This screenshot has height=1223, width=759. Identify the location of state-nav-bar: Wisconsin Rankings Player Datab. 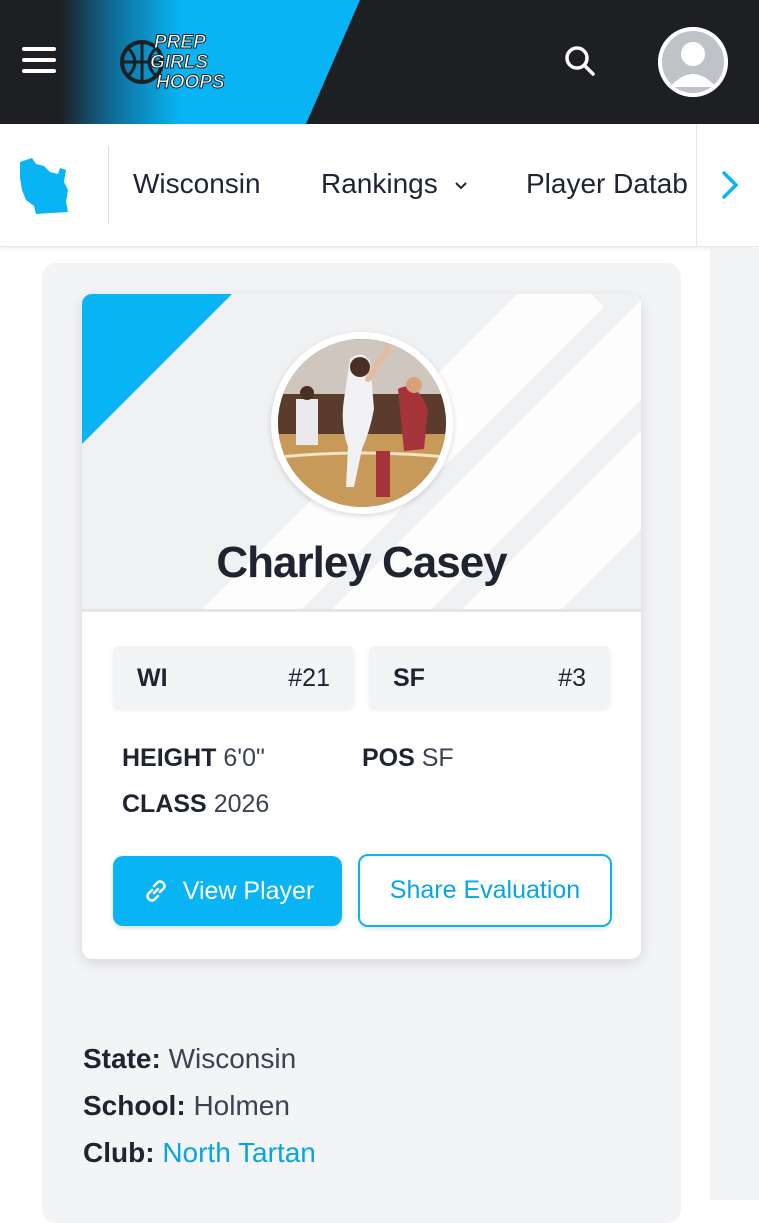
(379, 185).